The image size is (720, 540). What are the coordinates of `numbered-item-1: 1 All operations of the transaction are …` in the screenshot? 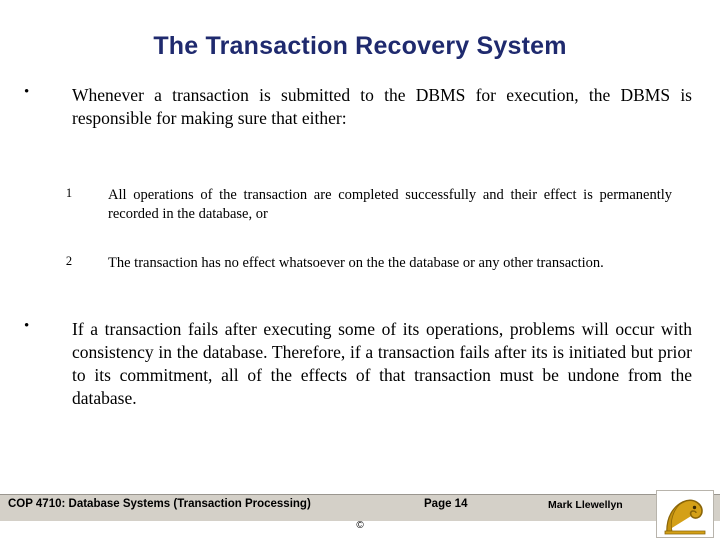 It's located at (366, 205).